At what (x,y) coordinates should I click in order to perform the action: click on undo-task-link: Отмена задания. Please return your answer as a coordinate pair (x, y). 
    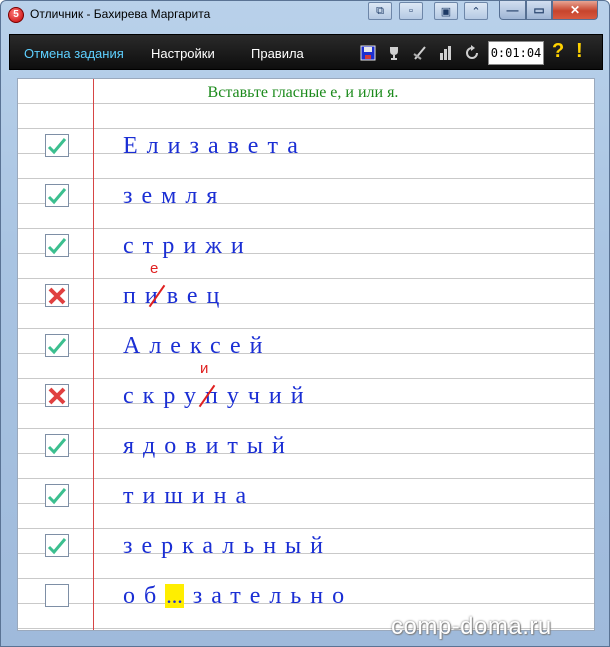
    Looking at the image, I should click on (74, 53).